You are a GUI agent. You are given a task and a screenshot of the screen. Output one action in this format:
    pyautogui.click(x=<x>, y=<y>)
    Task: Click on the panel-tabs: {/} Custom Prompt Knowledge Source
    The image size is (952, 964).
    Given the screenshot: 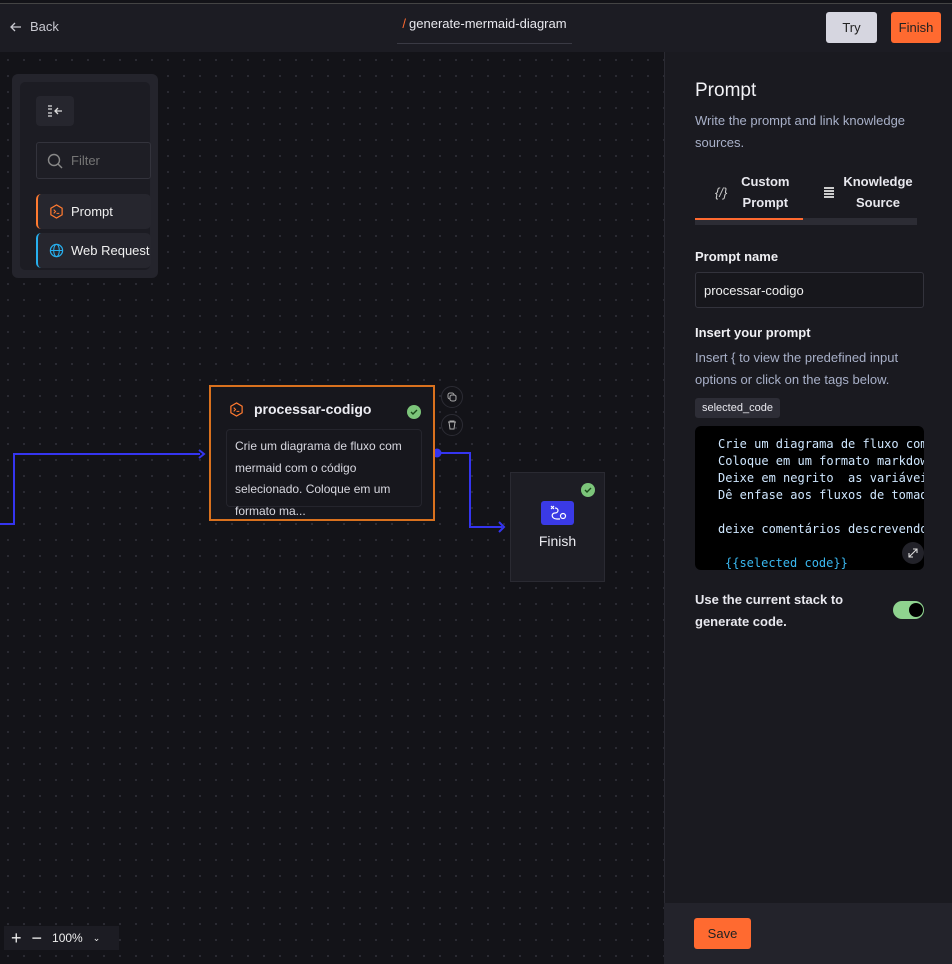 What is the action you would take?
    pyautogui.click(x=806, y=195)
    